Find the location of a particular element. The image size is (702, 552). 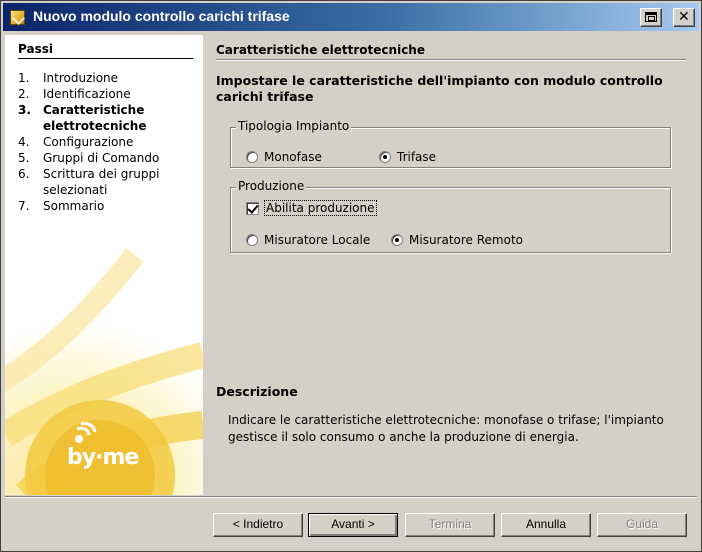

bottom-divider is located at coordinates (351, 497).